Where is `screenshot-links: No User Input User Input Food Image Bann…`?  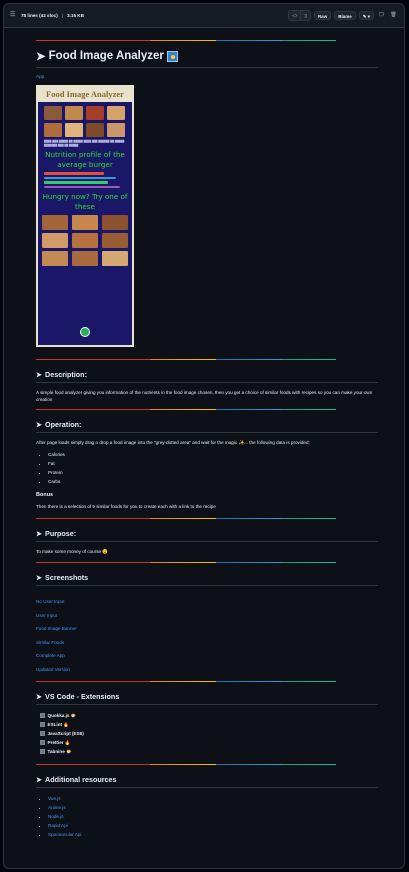 screenshot-links: No User Input User Input Food Image Bann… is located at coordinates (207, 632).